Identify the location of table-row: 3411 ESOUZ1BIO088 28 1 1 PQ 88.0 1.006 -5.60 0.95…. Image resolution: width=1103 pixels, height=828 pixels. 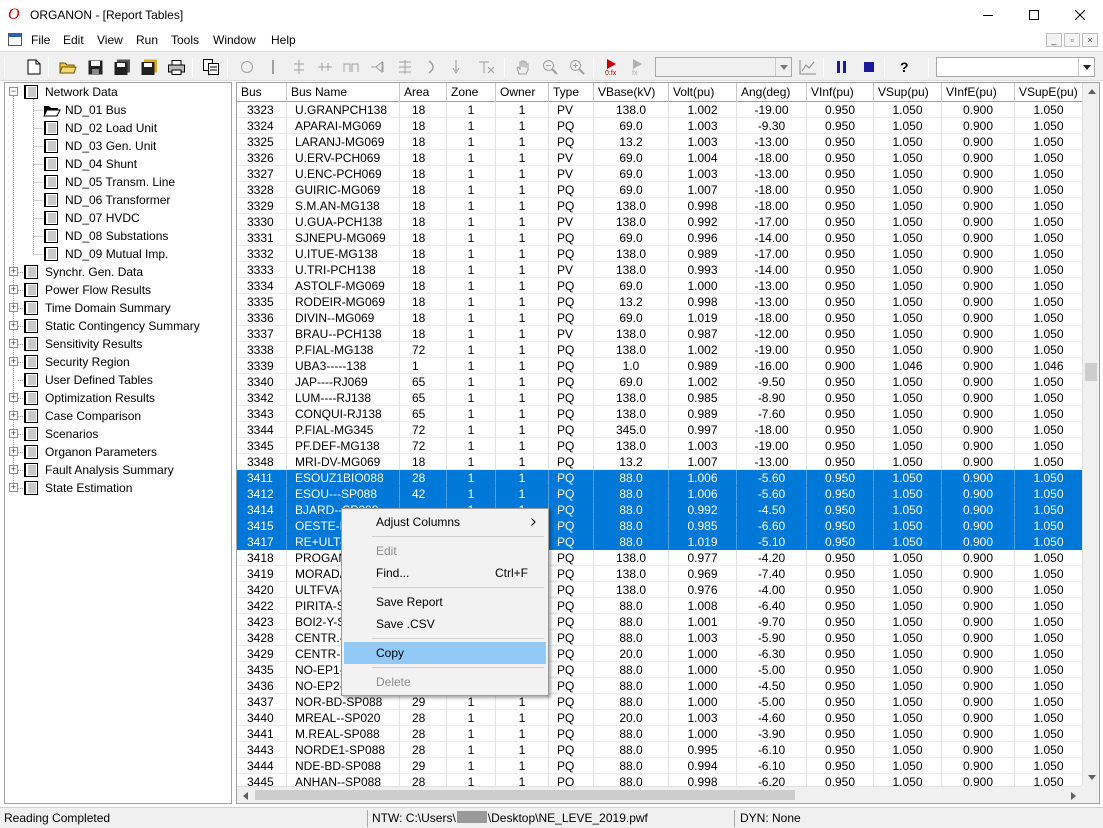
(660, 478).